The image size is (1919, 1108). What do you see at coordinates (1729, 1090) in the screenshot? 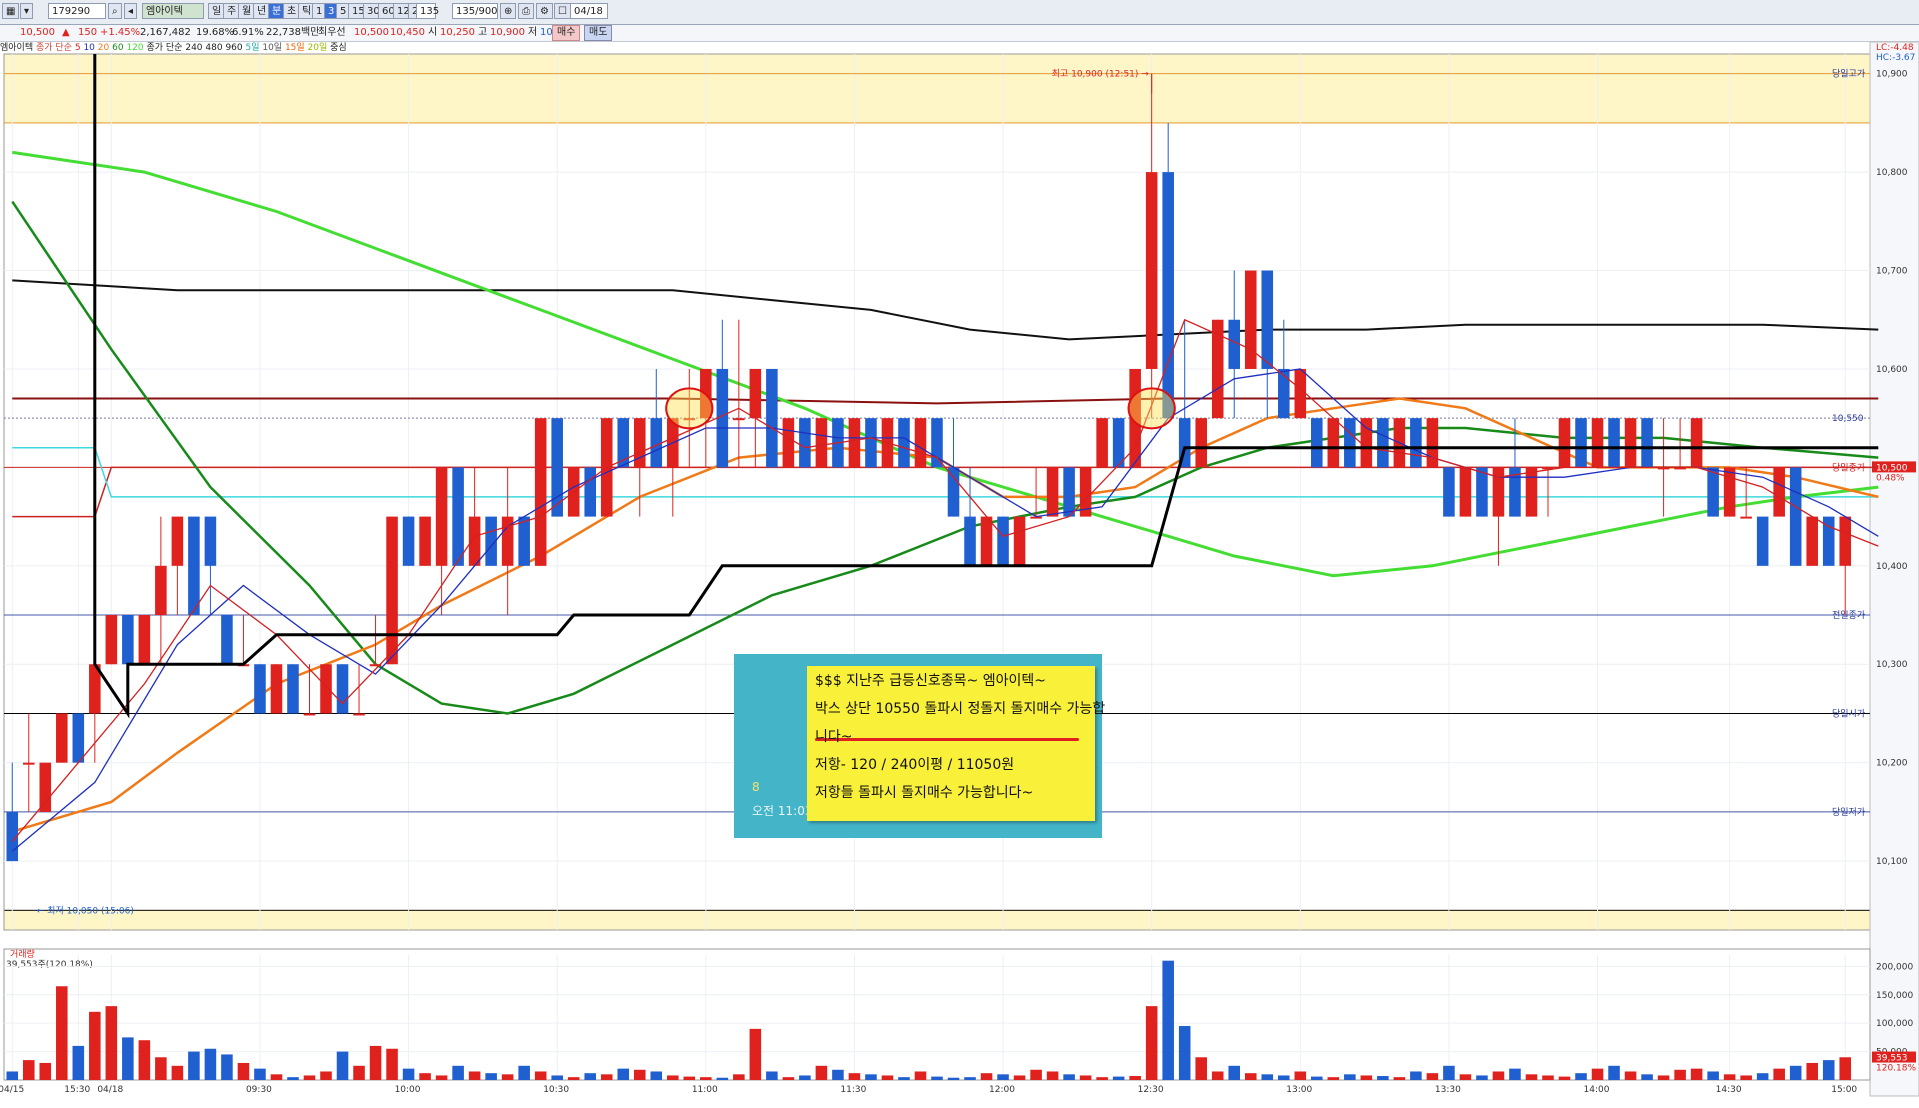
I see `x-tick-label-13: 14:30` at bounding box center [1729, 1090].